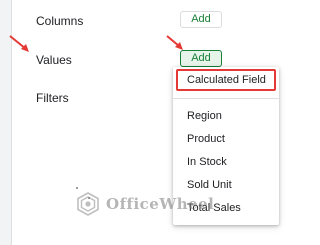 The height and width of the screenshot is (245, 320). Describe the element at coordinates (201, 58) in the screenshot. I see `values-add-button: Add` at that location.